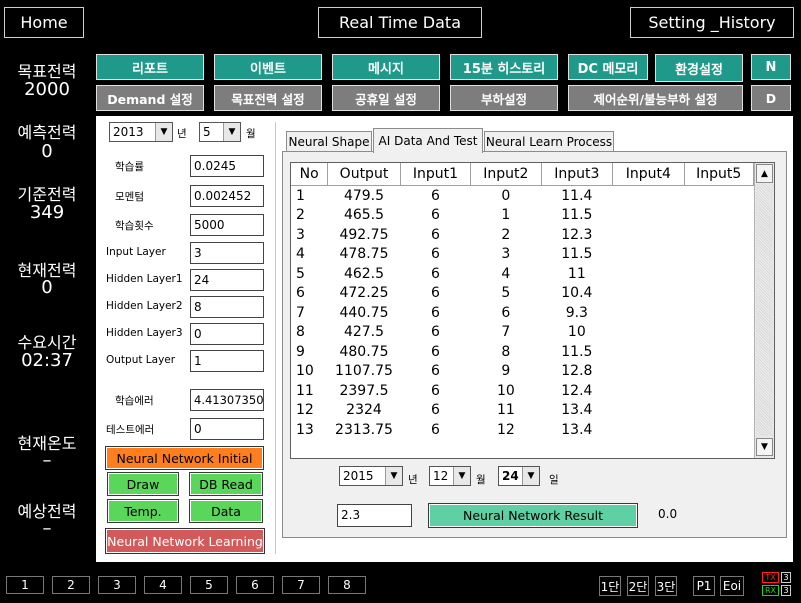 The width and height of the screenshot is (801, 603). I want to click on table-row: 1 479.5 6 0 11.4, so click(522, 196).